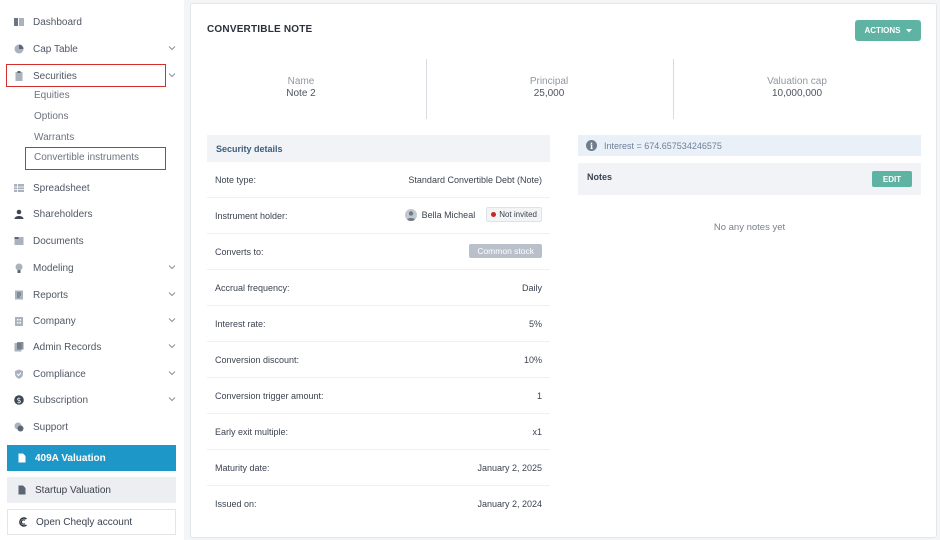 Image resolution: width=940 pixels, height=540 pixels. What do you see at coordinates (531, 288) in the screenshot?
I see `detail-value: Daily` at bounding box center [531, 288].